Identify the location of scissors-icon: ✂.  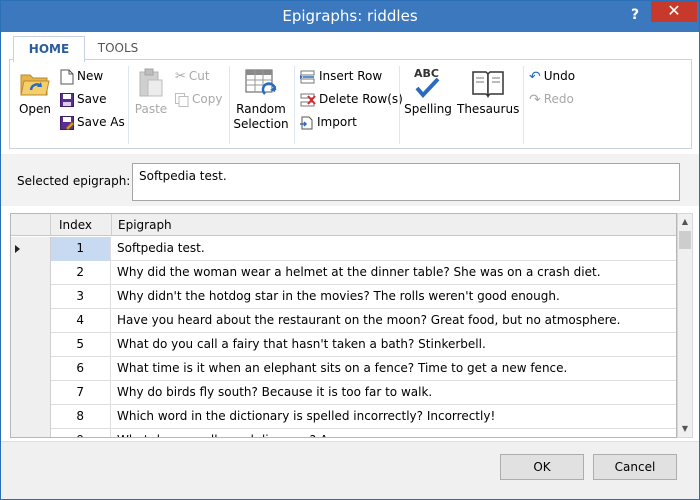
(180, 76).